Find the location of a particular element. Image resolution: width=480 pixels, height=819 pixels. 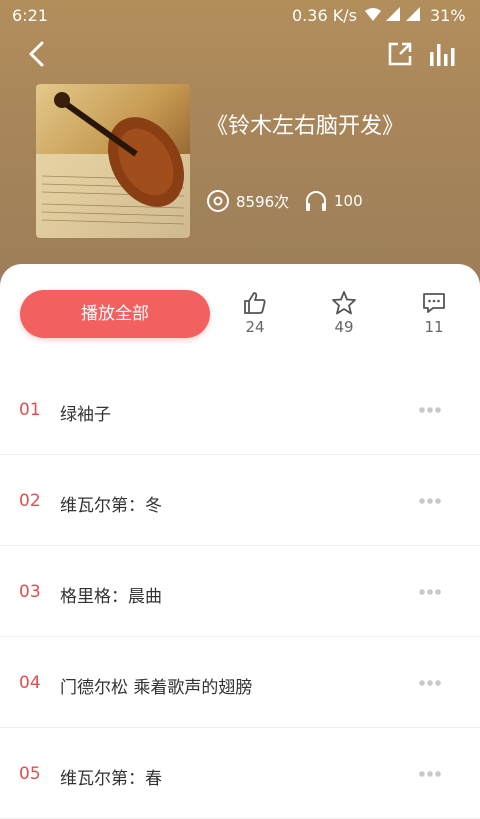

like-count: 24 is located at coordinates (255, 327).